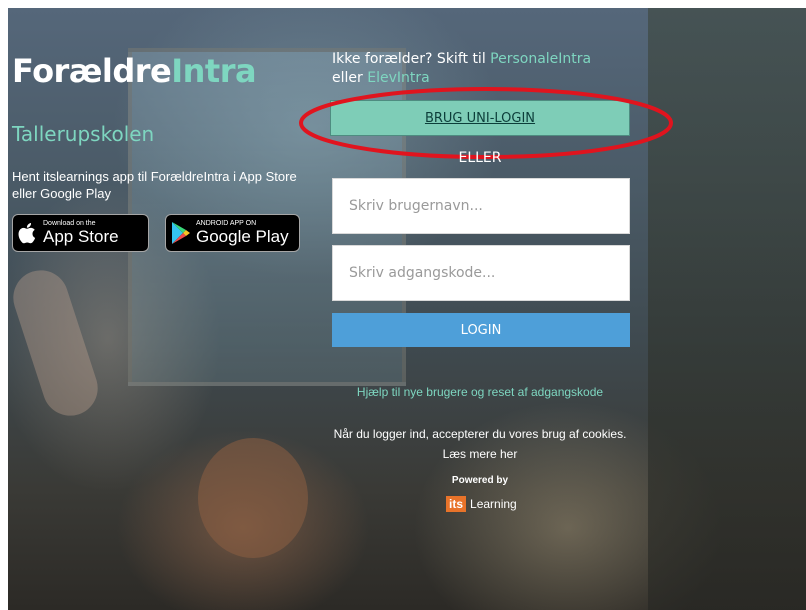 The width and height of the screenshot is (806, 610). I want to click on app-store-badge: Download on the App Store, so click(80, 233).